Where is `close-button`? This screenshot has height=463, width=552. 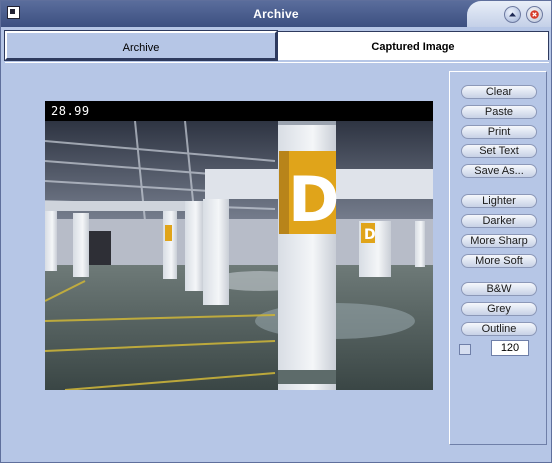
close-button is located at coordinates (534, 14).